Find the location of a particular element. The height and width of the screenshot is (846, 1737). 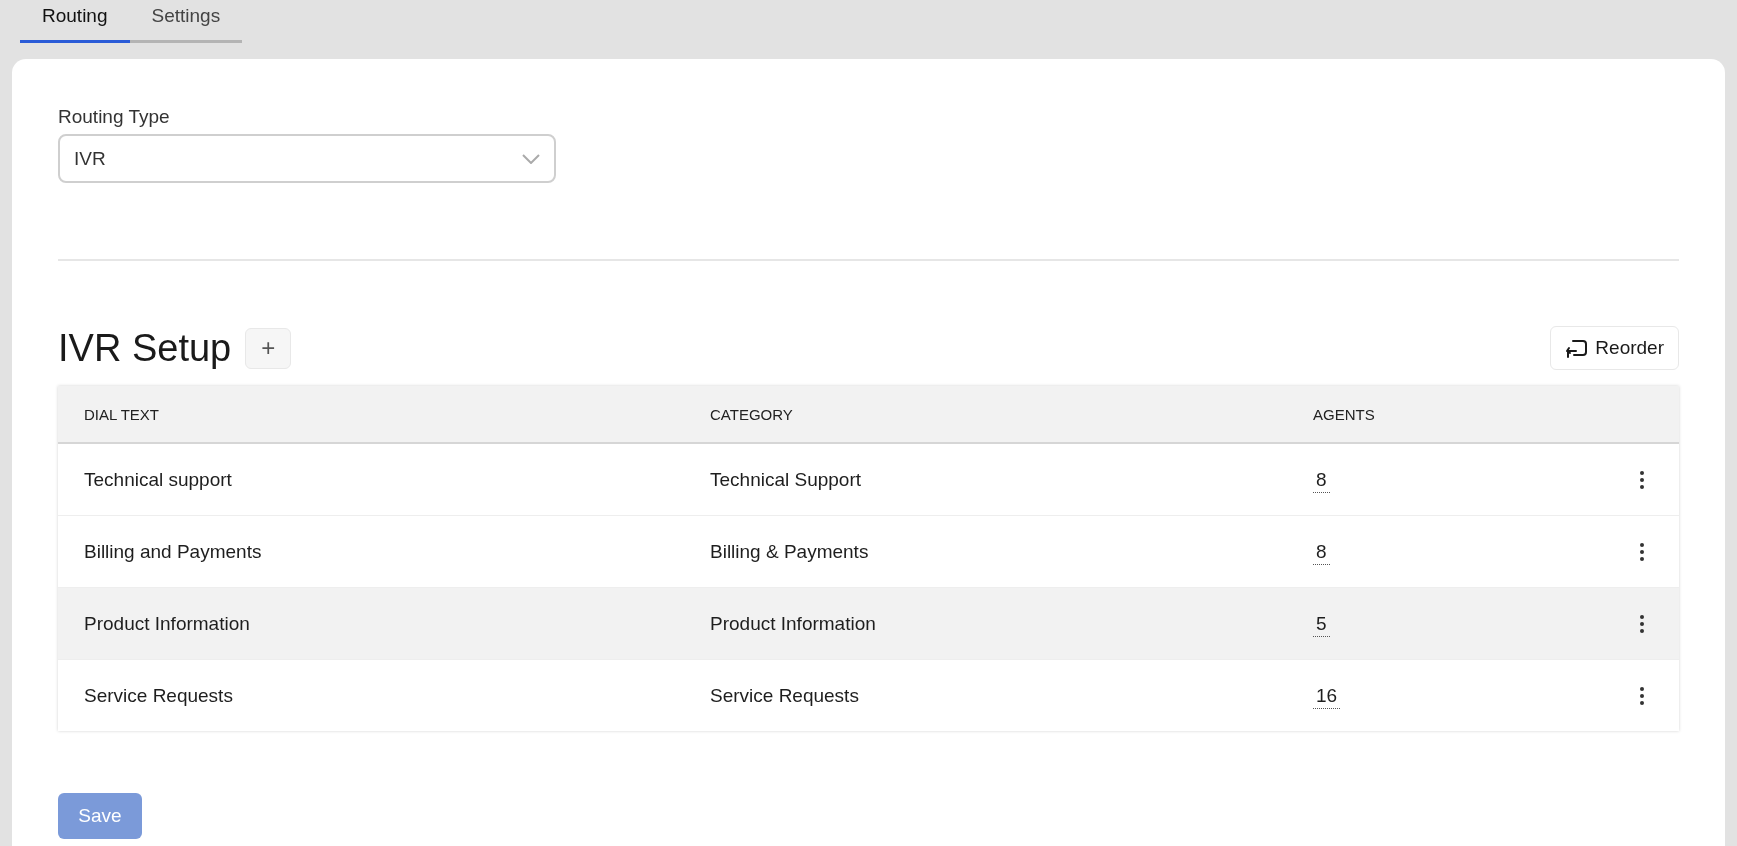

table-row: Product Information Product Information 5 is located at coordinates (868, 624).